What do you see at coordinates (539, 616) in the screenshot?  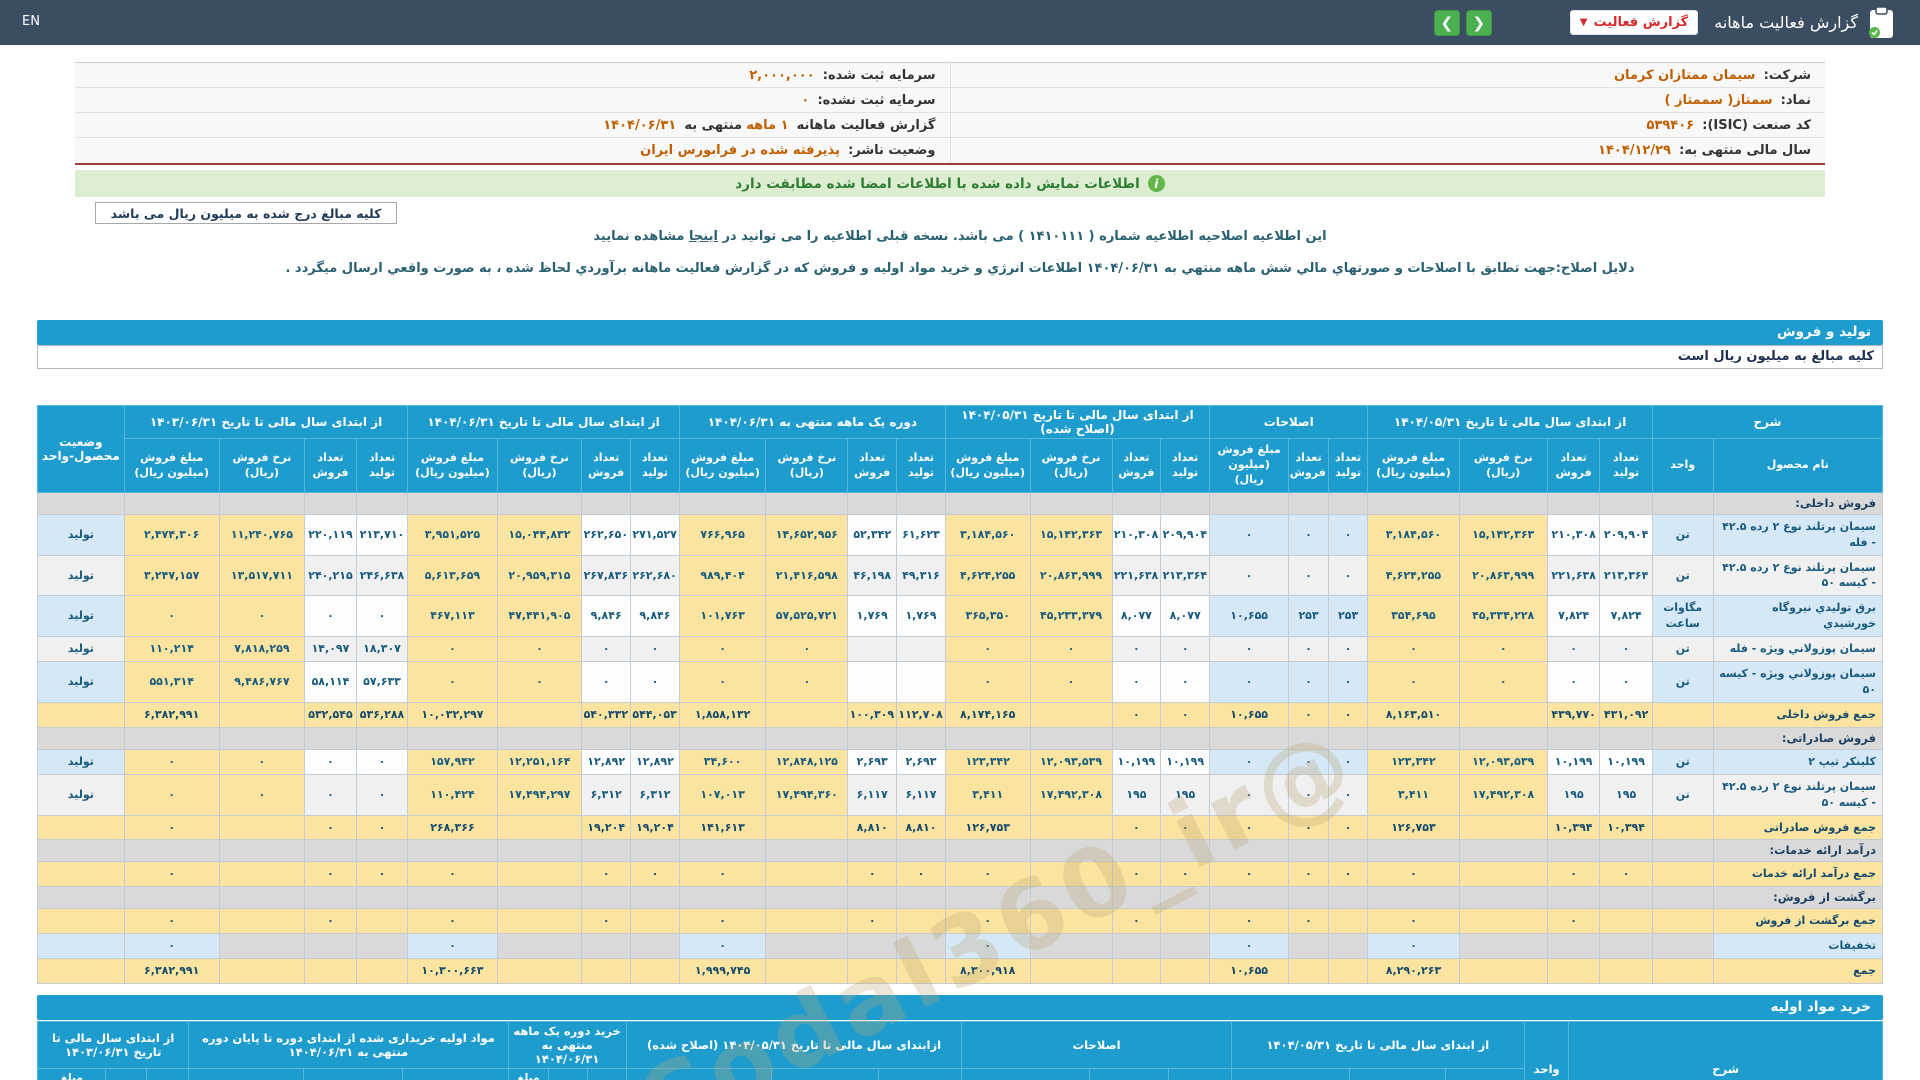 I see `table-cell: ۴۷,۴۴۱,۹۰۵` at bounding box center [539, 616].